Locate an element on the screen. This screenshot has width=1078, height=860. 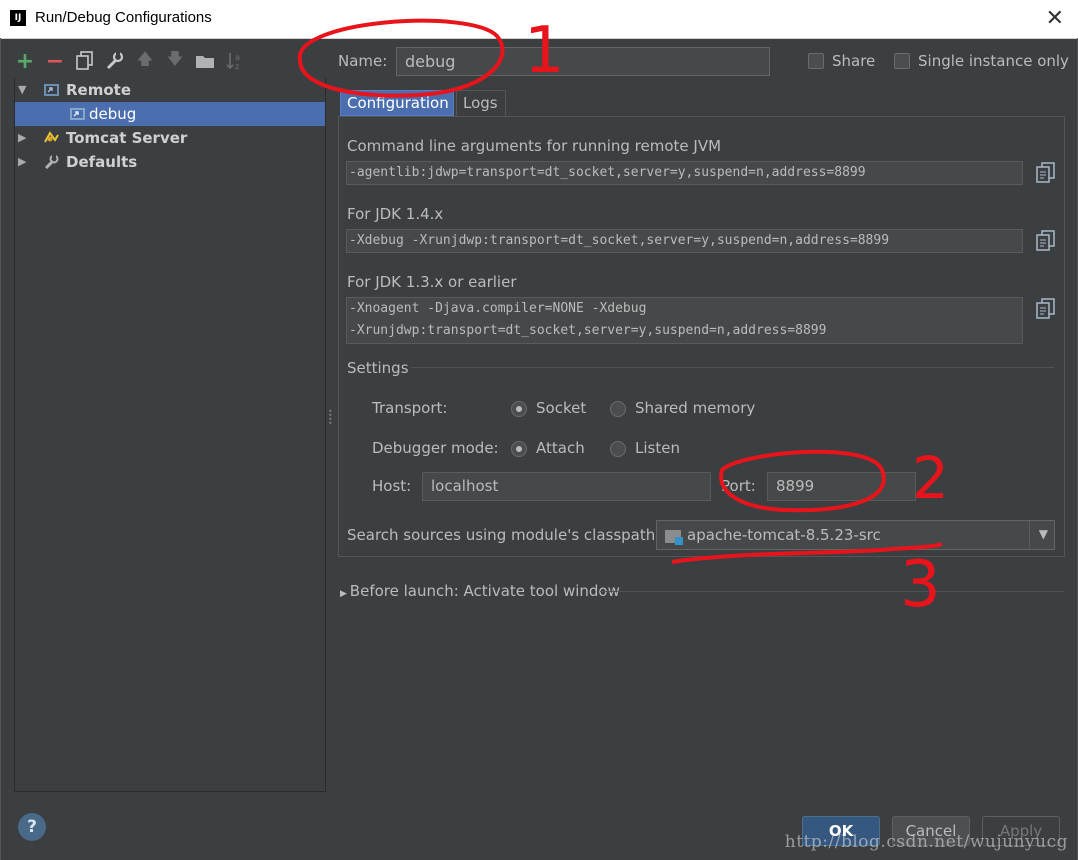
shared-memory-label: Shared memory is located at coordinates (695, 408).